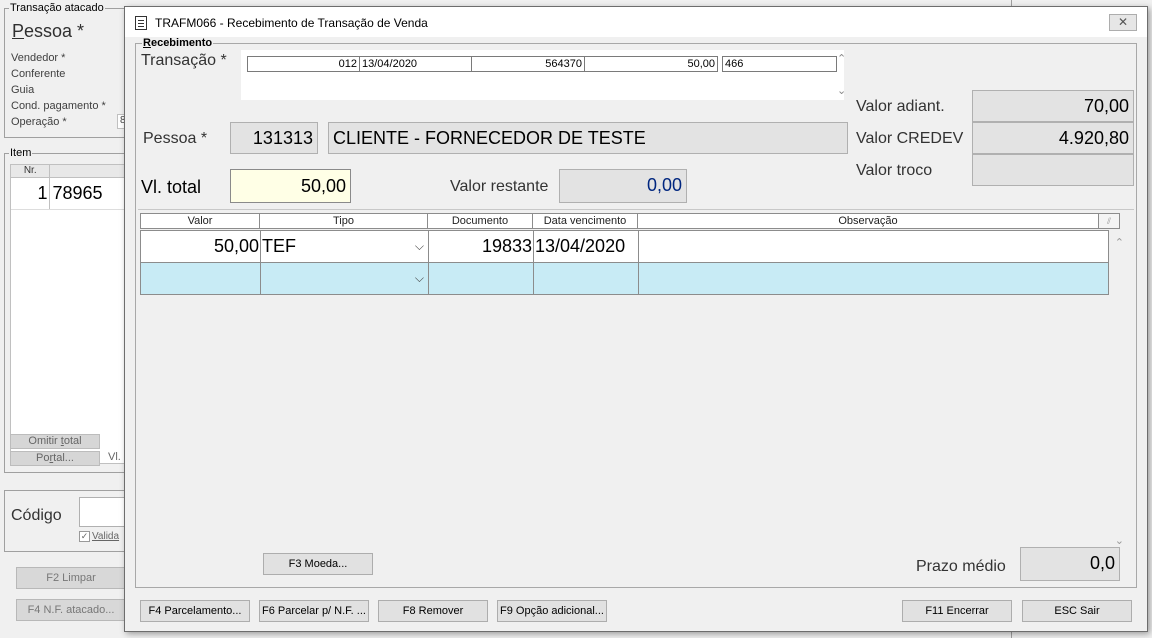 The image size is (1152, 638). Describe the element at coordinates (1053, 106) in the screenshot. I see `valor-adiant-field: 70,00` at that location.